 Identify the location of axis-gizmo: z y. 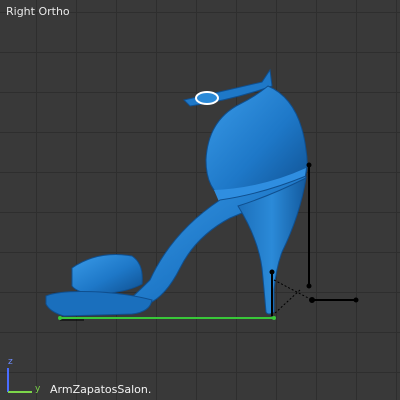
(24, 375).